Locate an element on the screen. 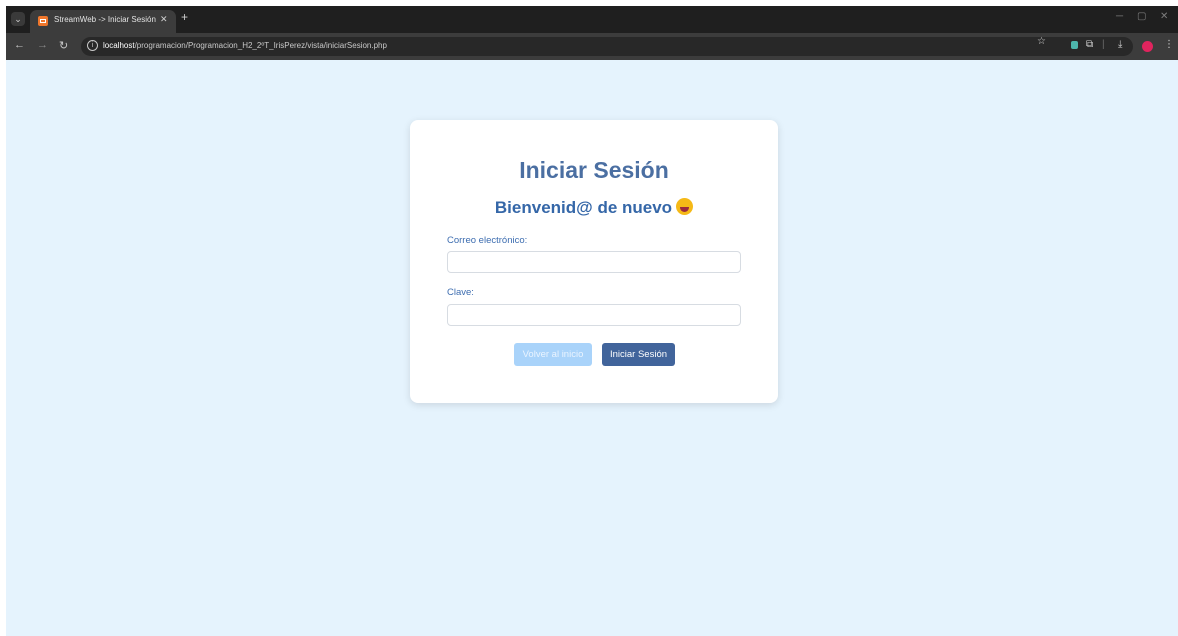 Image resolution: width=1178 pixels, height=636 pixels. download-icon: ⤓ is located at coordinates (1120, 44).